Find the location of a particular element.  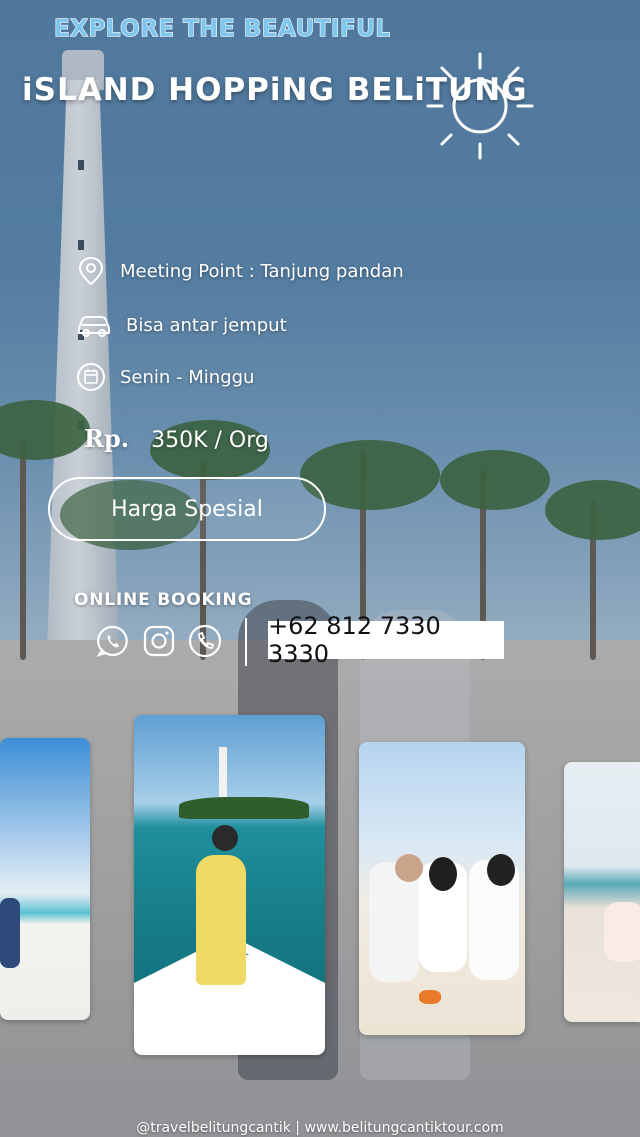

info-pickup: Bisa antar jemput is located at coordinates (181, 325).